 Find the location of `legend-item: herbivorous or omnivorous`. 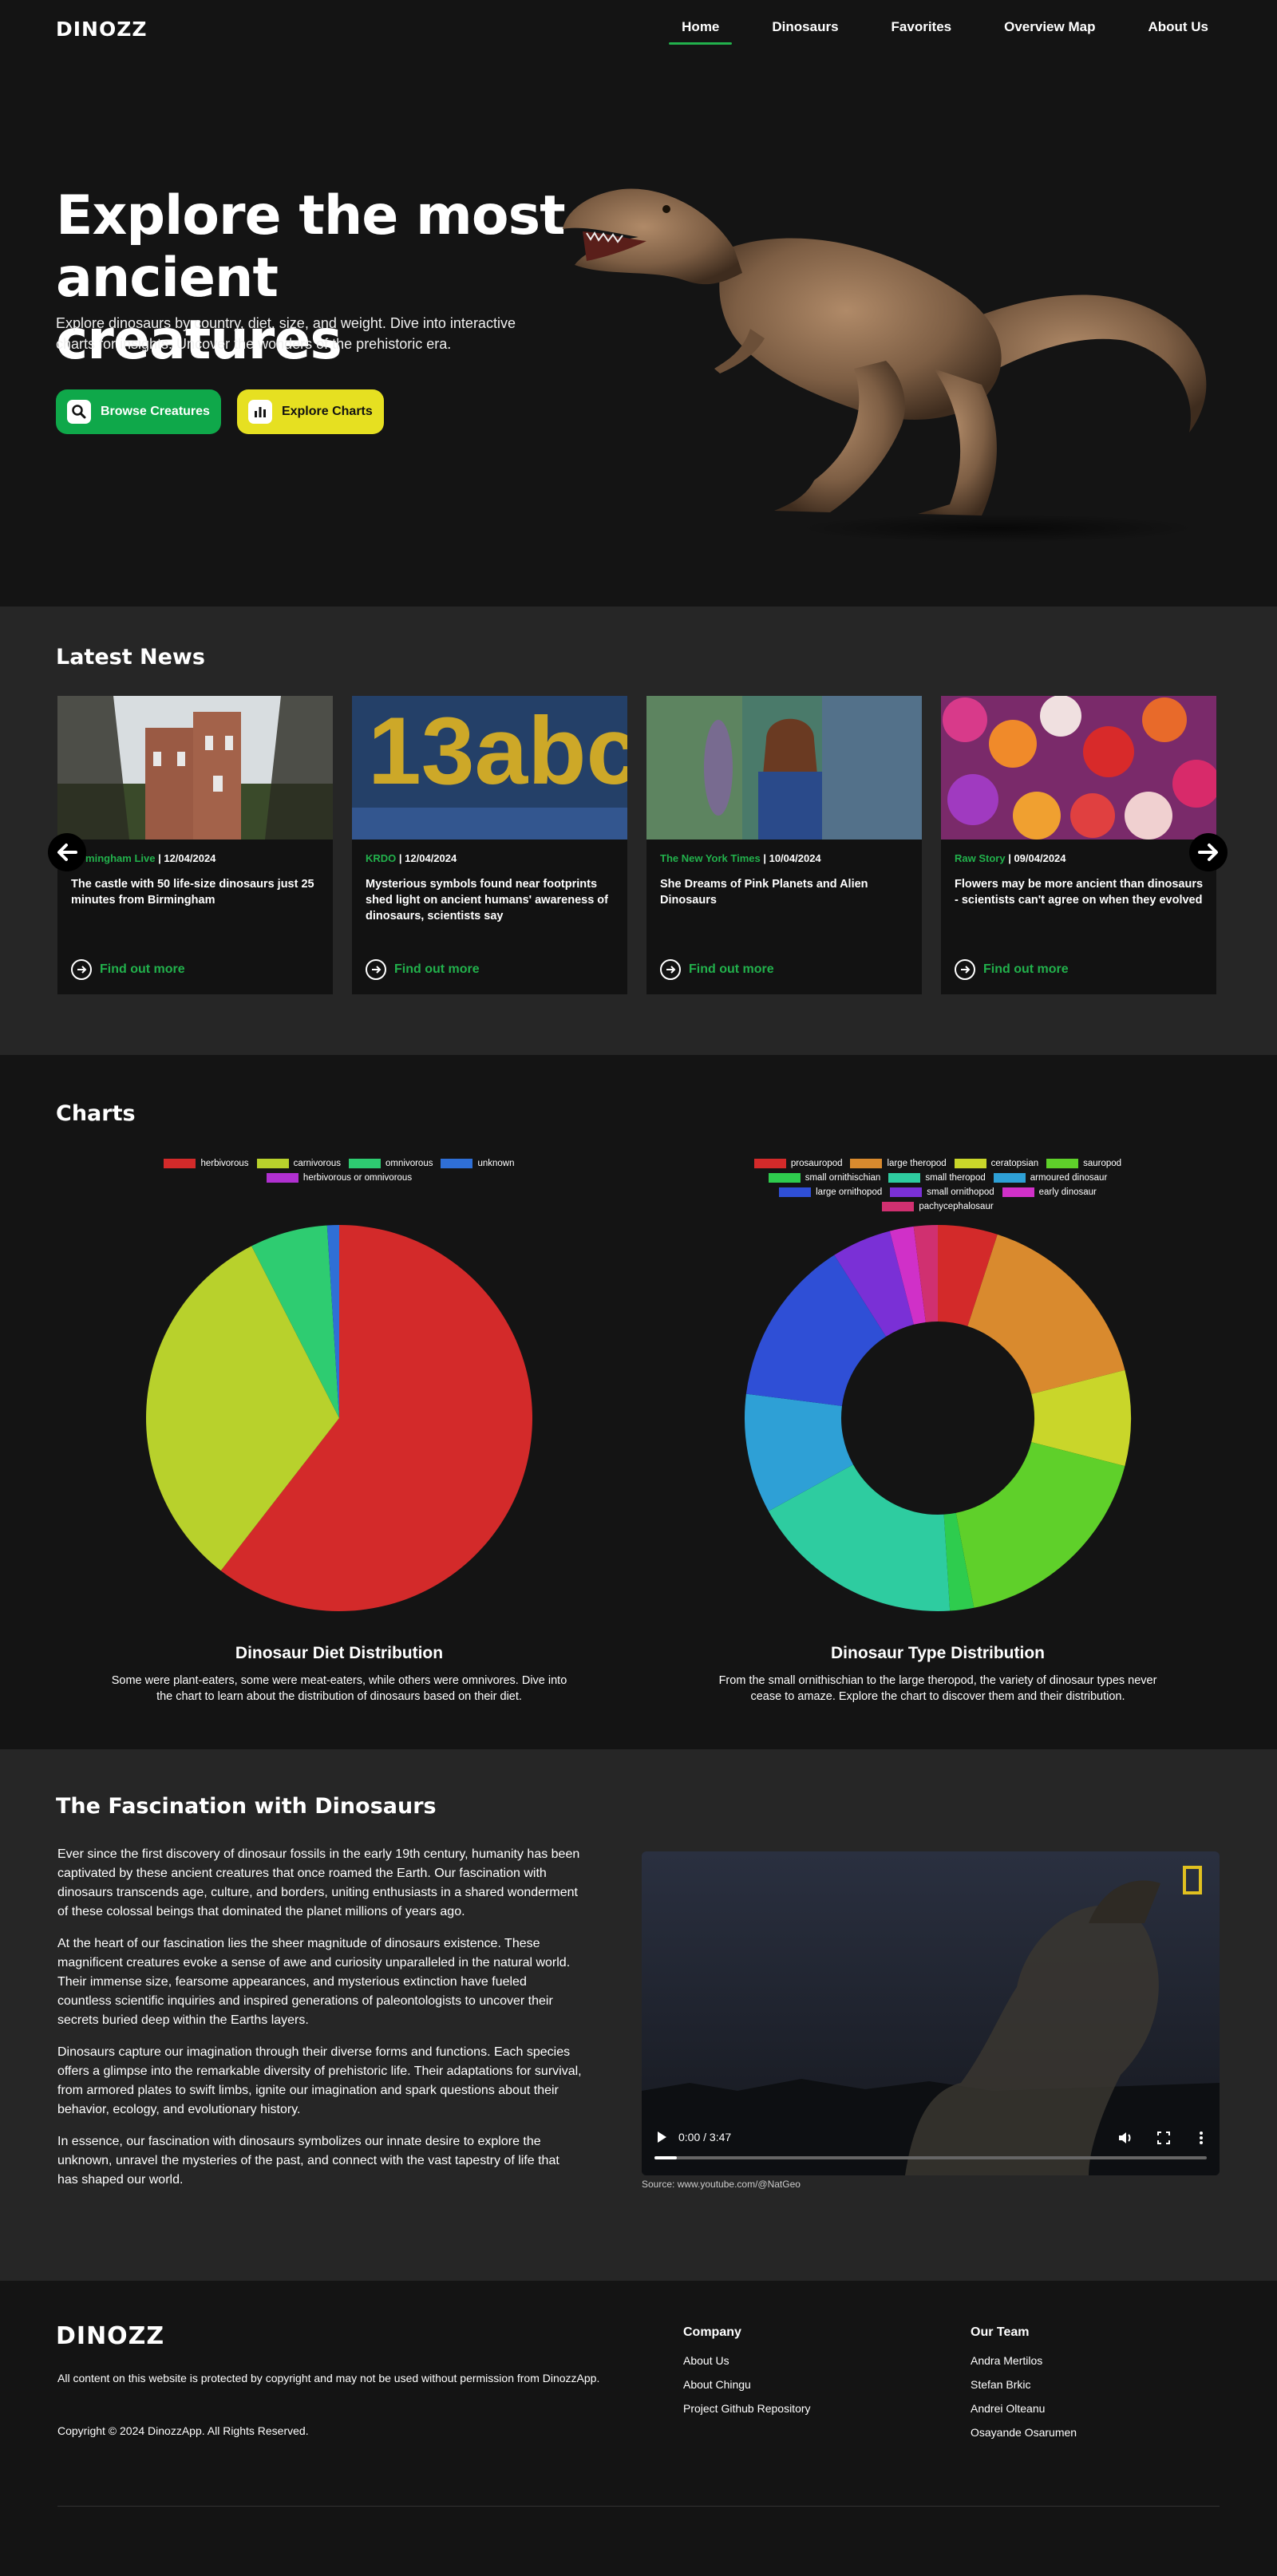

legend-item: herbivorous or omnivorous is located at coordinates (339, 1178).